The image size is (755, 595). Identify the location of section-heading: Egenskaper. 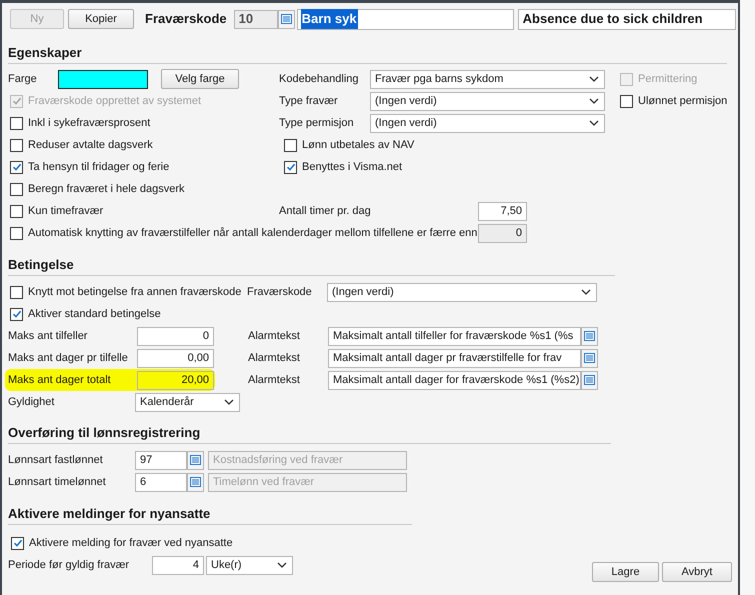
(45, 53).